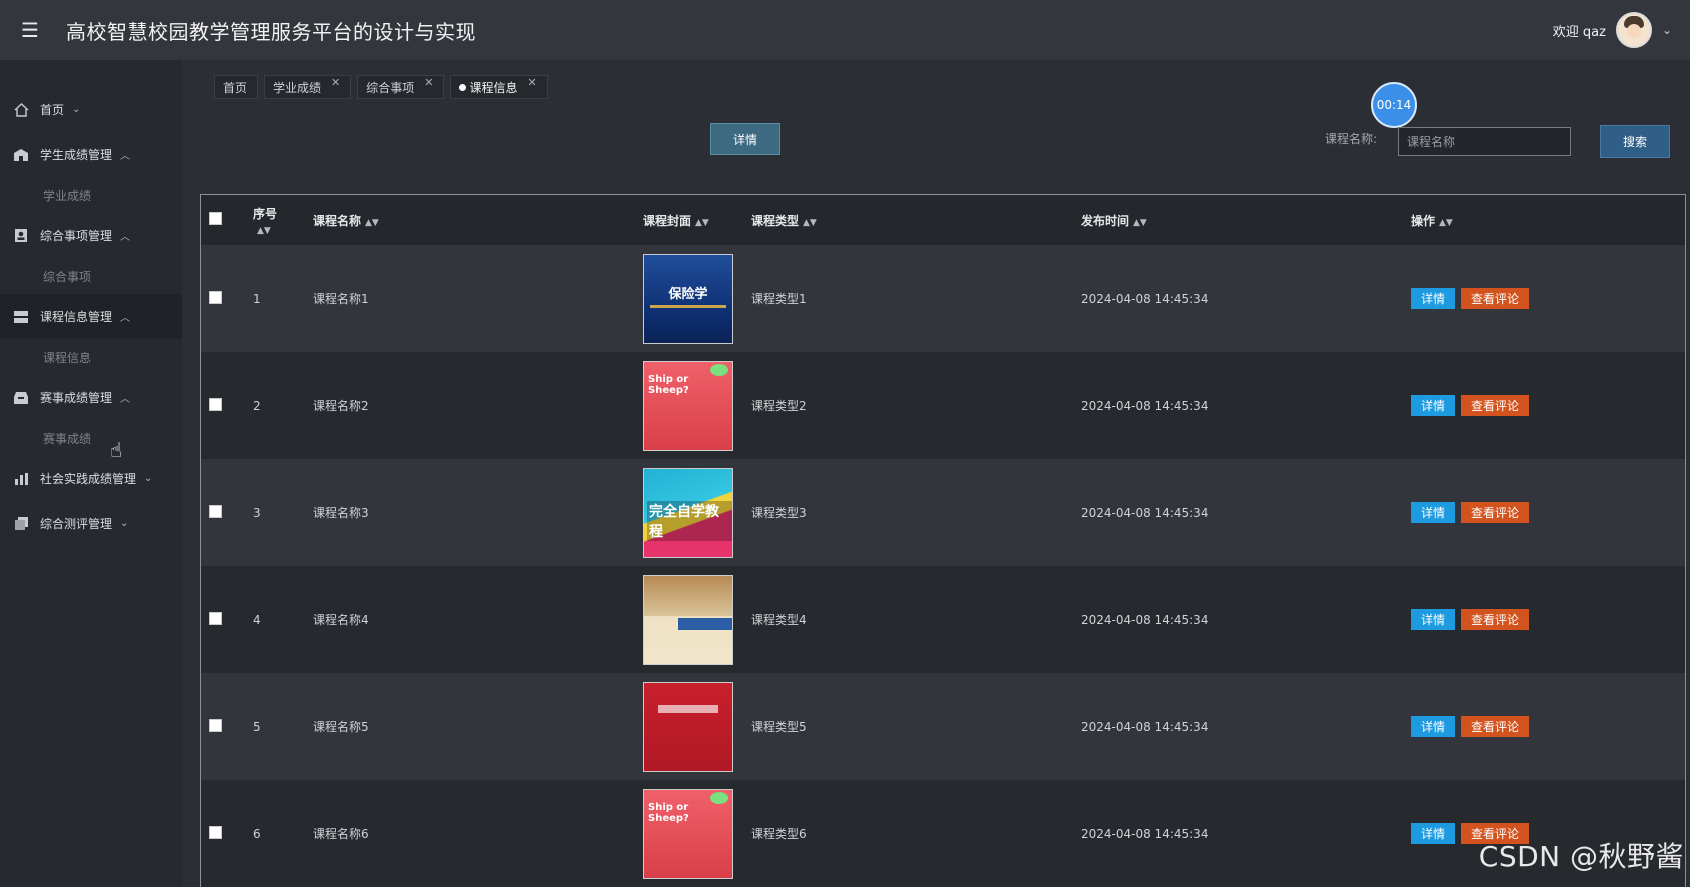 This screenshot has height=887, width=1690. What do you see at coordinates (1581, 856) in the screenshot?
I see `watermark: CSDN @秋野酱` at bounding box center [1581, 856].